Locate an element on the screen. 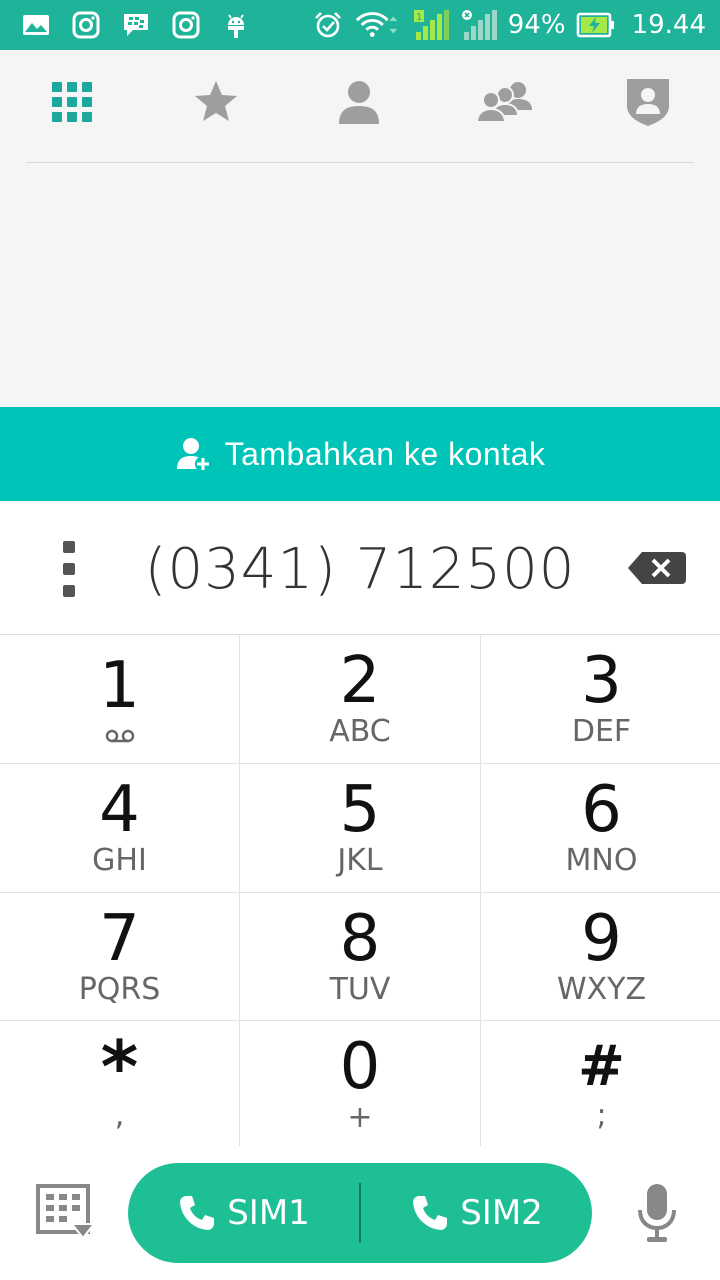  key-star: * , is located at coordinates (119, 1085).